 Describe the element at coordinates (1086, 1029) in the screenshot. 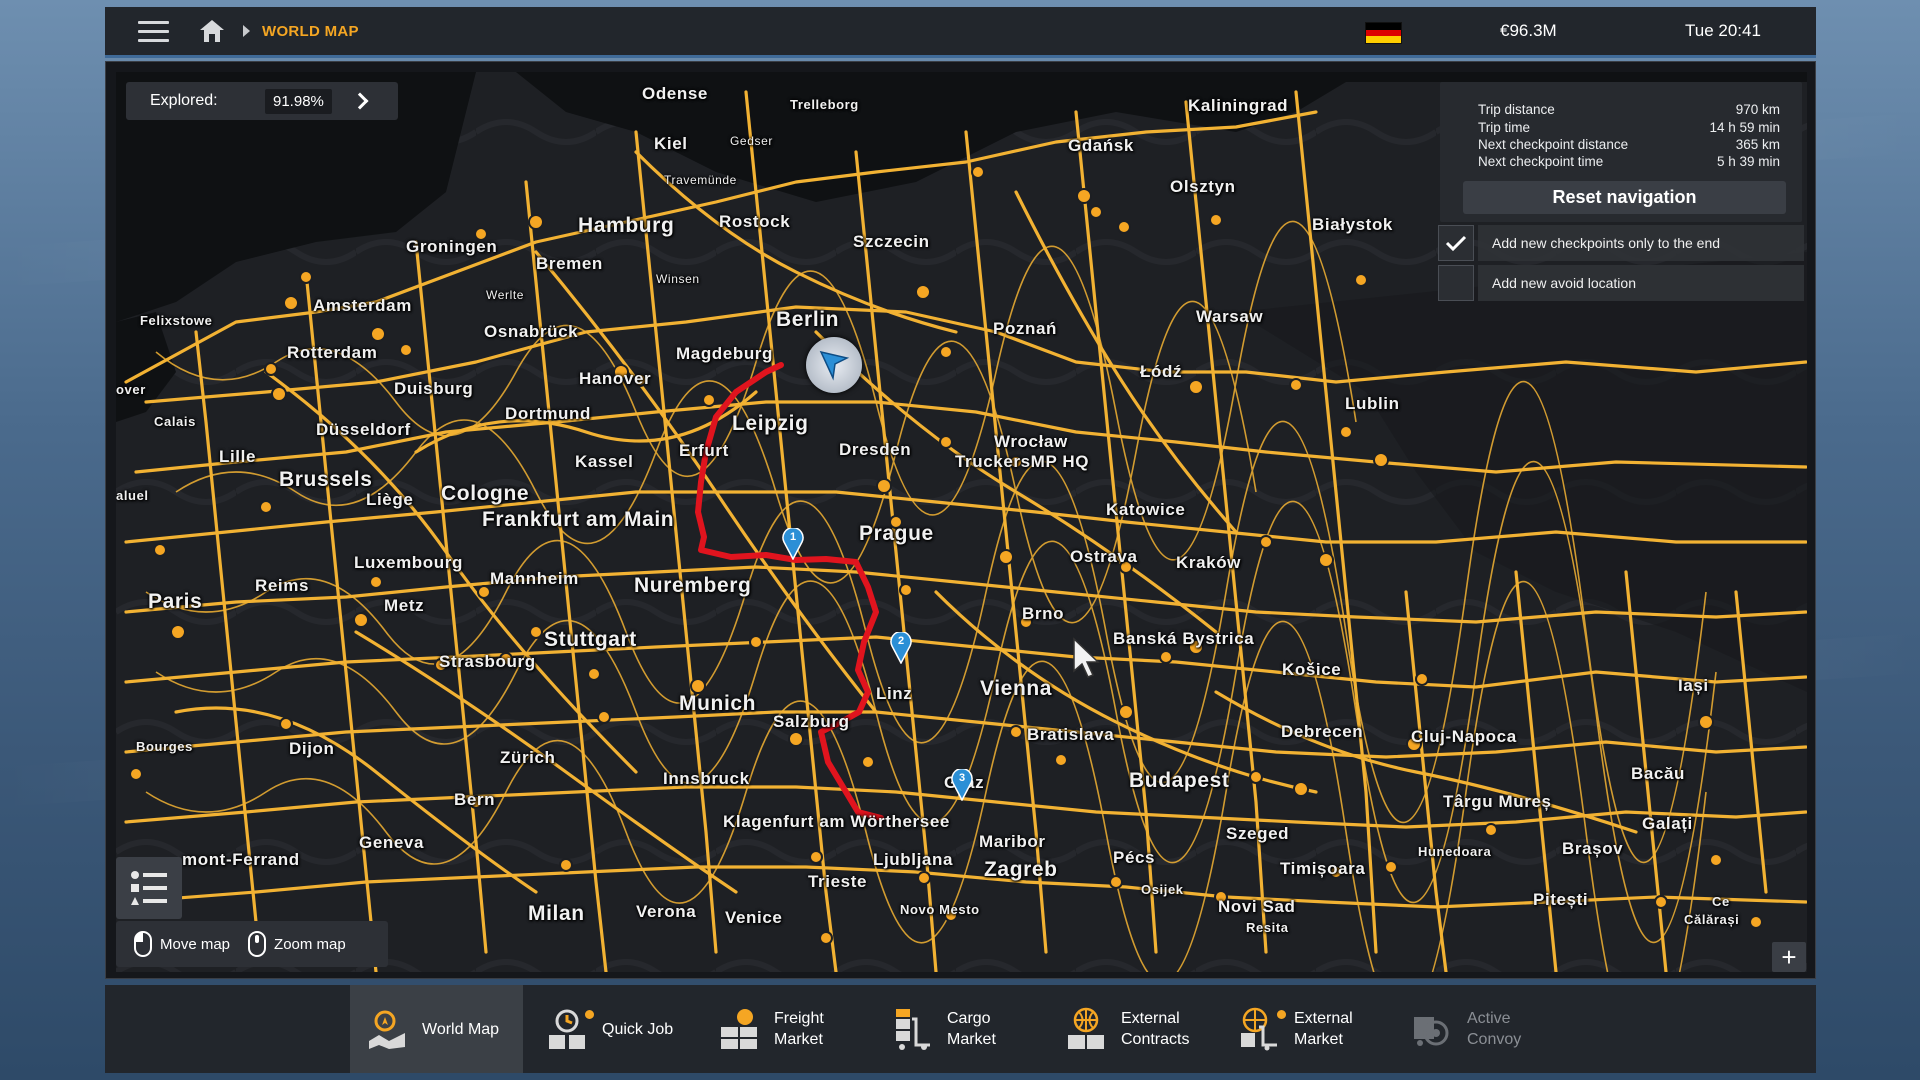

I see `external-contracts-icon` at that location.